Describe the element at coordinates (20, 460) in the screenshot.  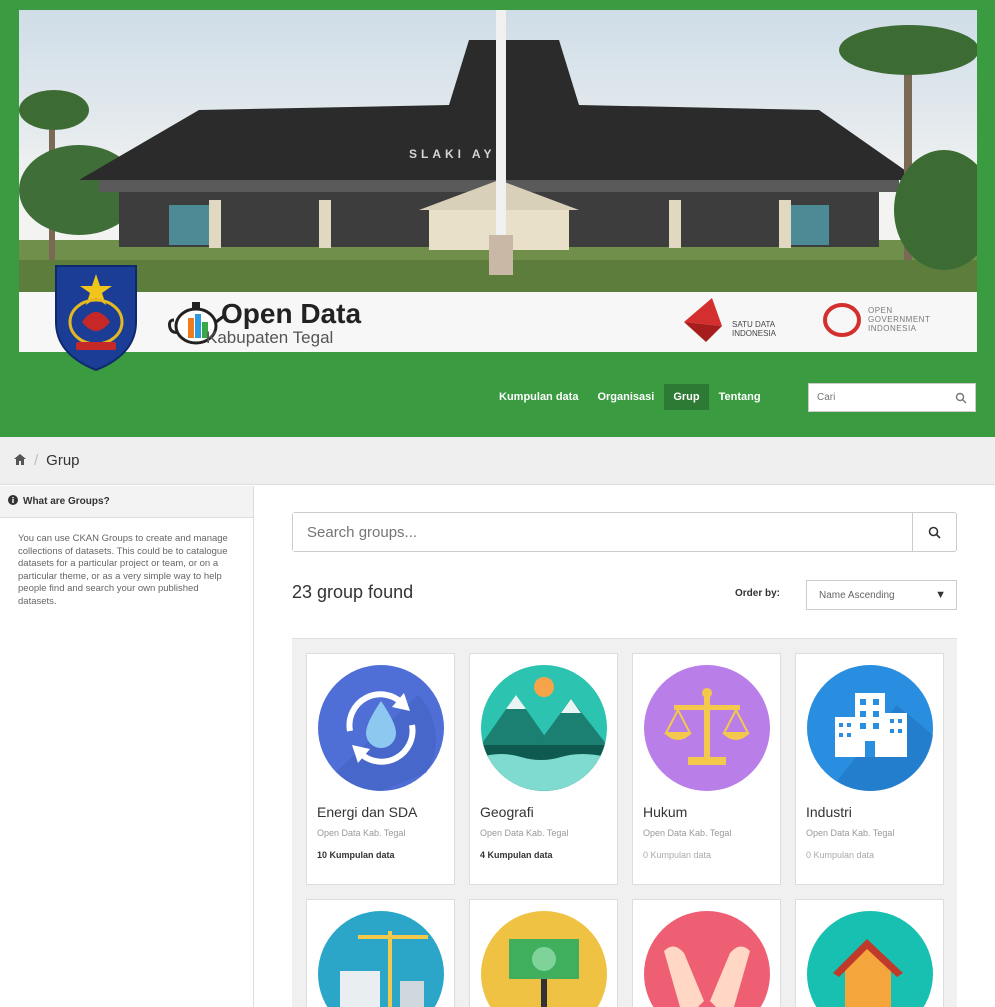
I see `home-icon` at that location.